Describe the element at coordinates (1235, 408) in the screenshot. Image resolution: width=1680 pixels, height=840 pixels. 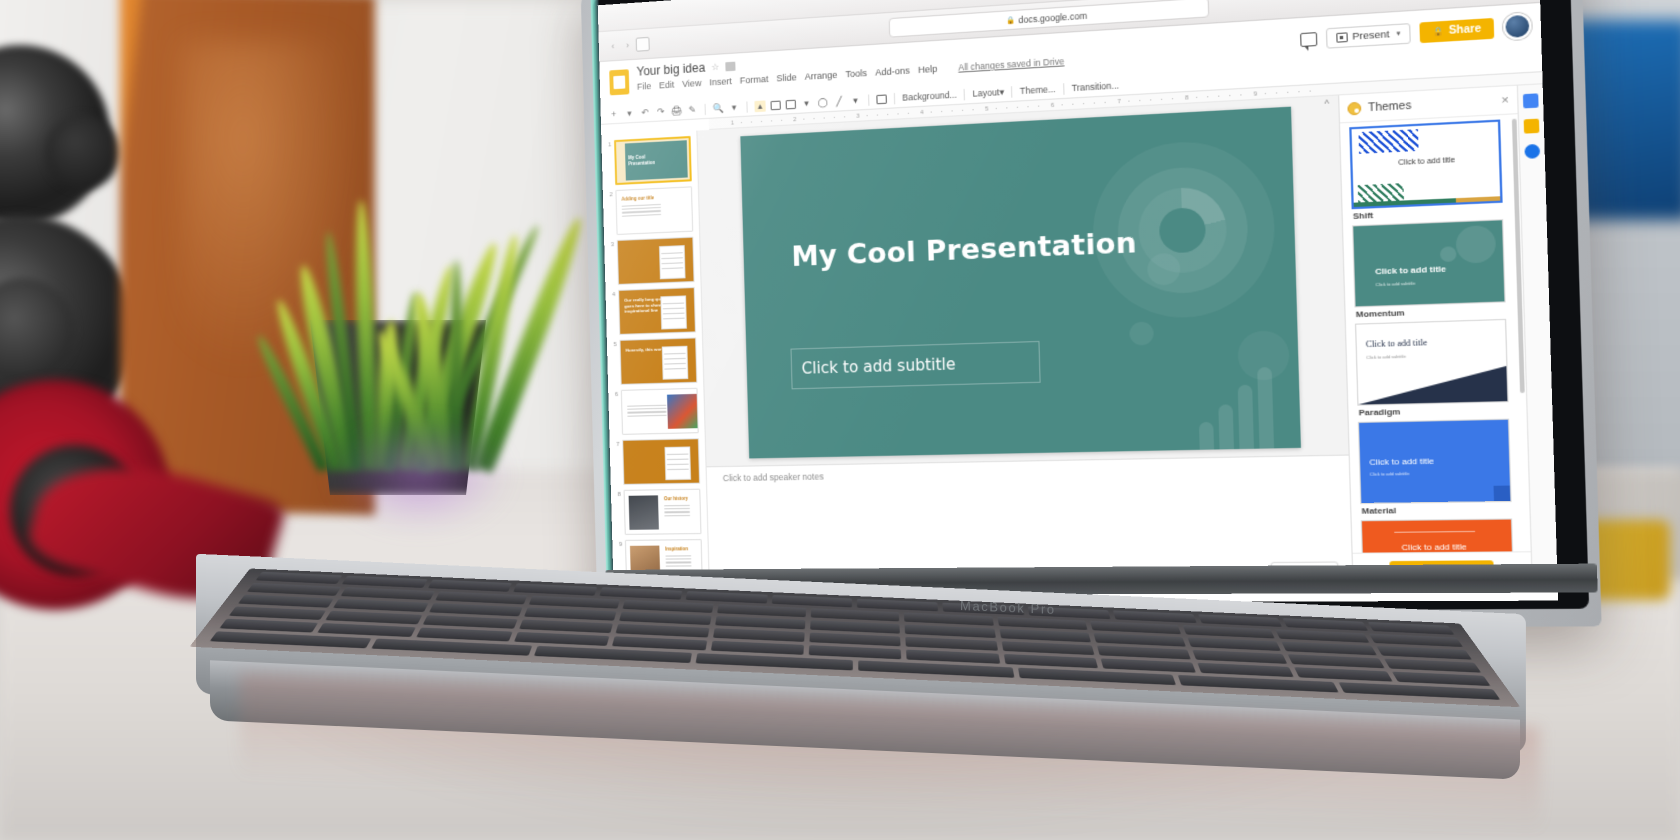
I see `decorative-bar-chart` at that location.